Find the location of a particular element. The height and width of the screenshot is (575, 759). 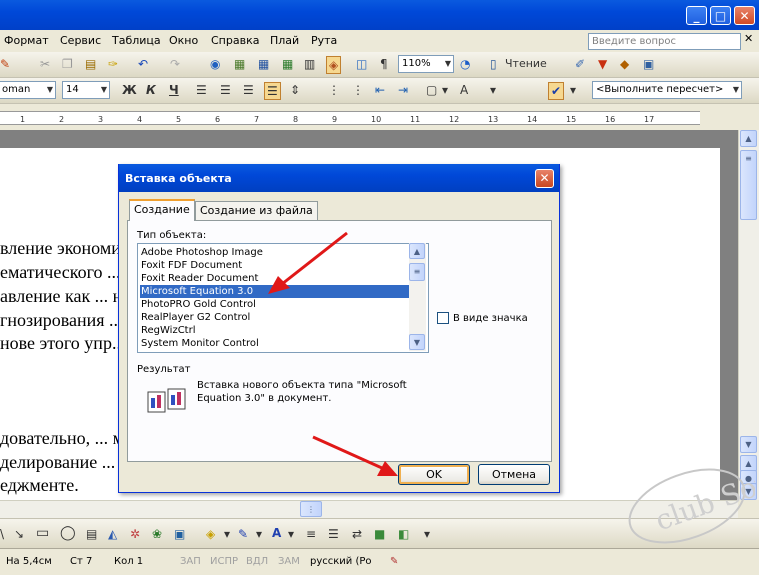

arrow-to-equation is located at coordinates (308, 262).